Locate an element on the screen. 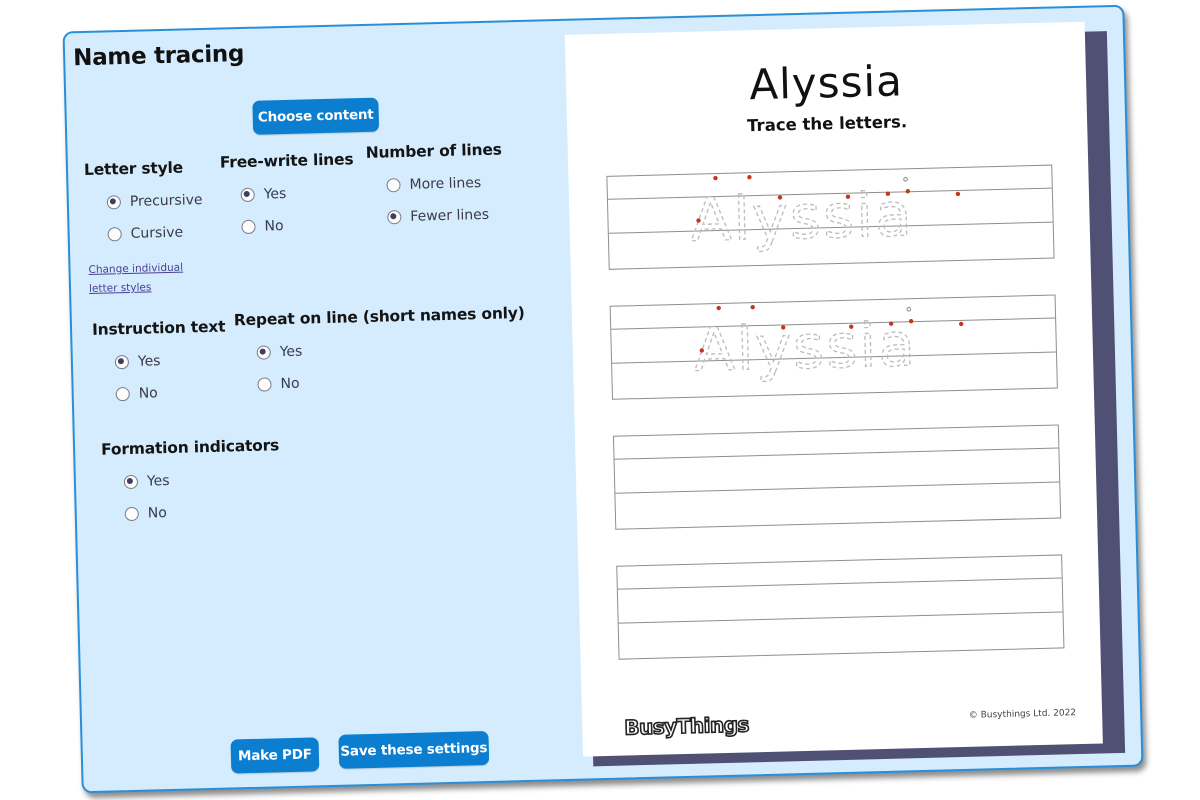 This screenshot has width=1200, height=800. busythings-logo: BusyThings is located at coordinates (686, 726).